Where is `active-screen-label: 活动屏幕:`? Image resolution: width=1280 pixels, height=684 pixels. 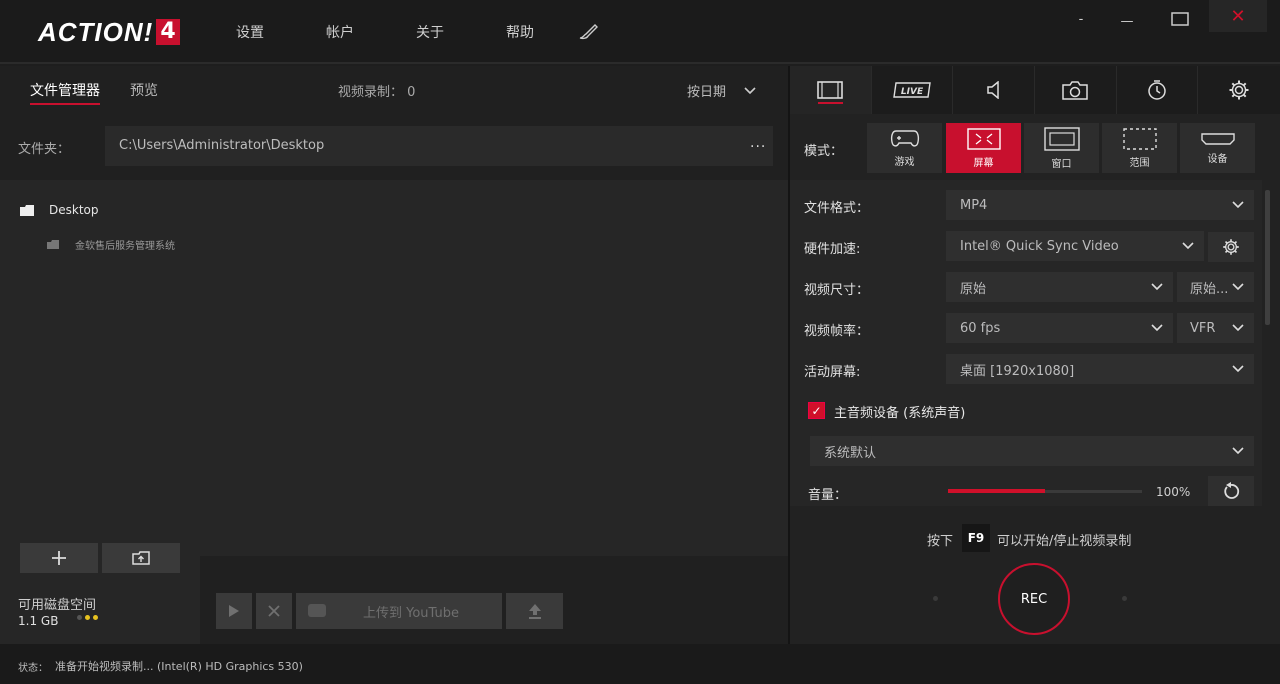
active-screen-label: 活动屏幕: is located at coordinates (832, 372).